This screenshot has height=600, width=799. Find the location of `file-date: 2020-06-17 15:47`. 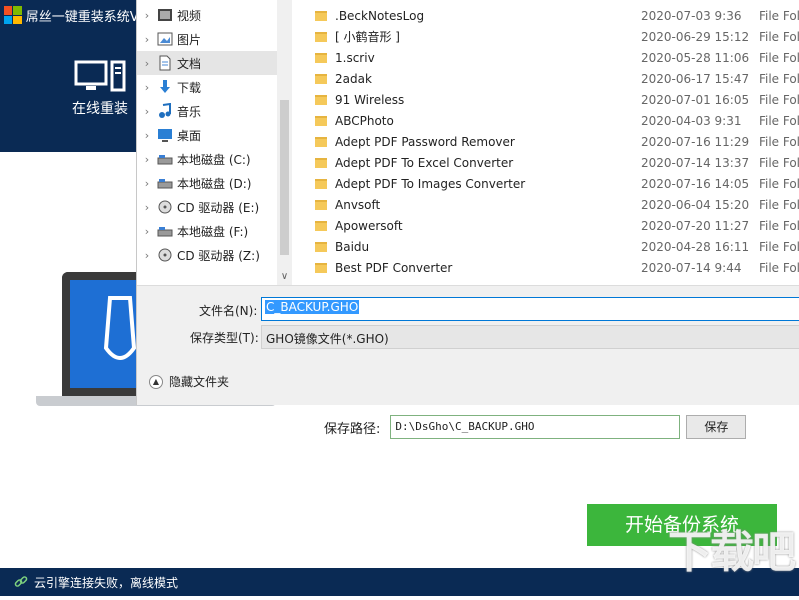

file-date: 2020-06-17 15:47 is located at coordinates (695, 78).